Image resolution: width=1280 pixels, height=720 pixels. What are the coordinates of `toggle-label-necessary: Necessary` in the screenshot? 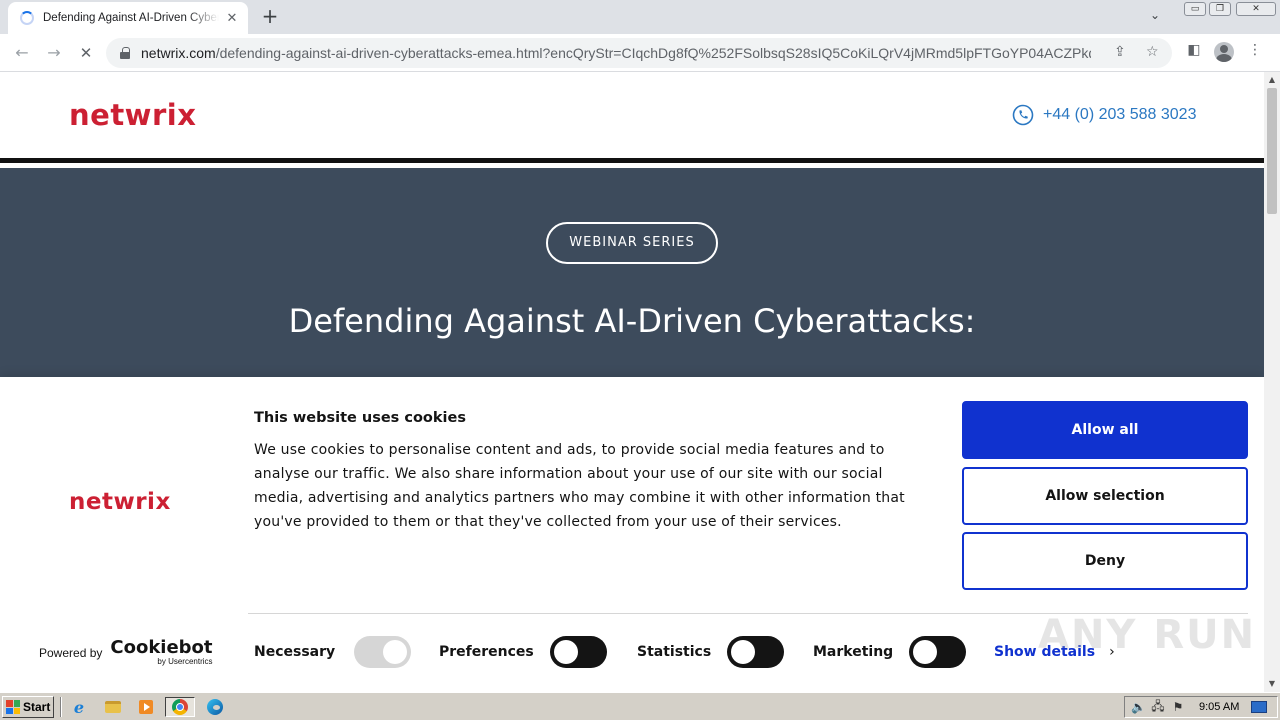 It's located at (295, 652).